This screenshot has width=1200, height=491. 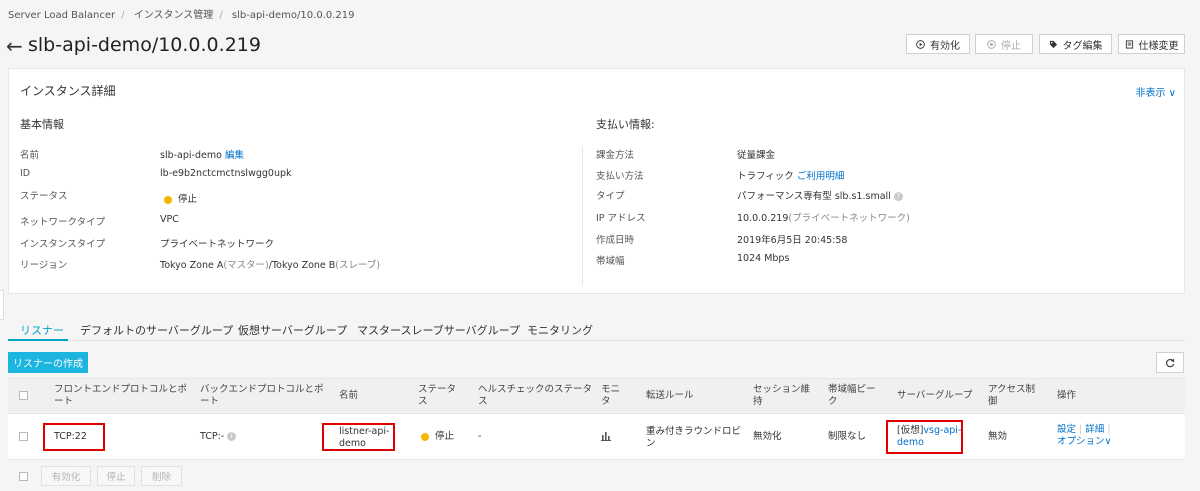 I want to click on bandwidth-peak-value: 制限なし, so click(x=847, y=436).